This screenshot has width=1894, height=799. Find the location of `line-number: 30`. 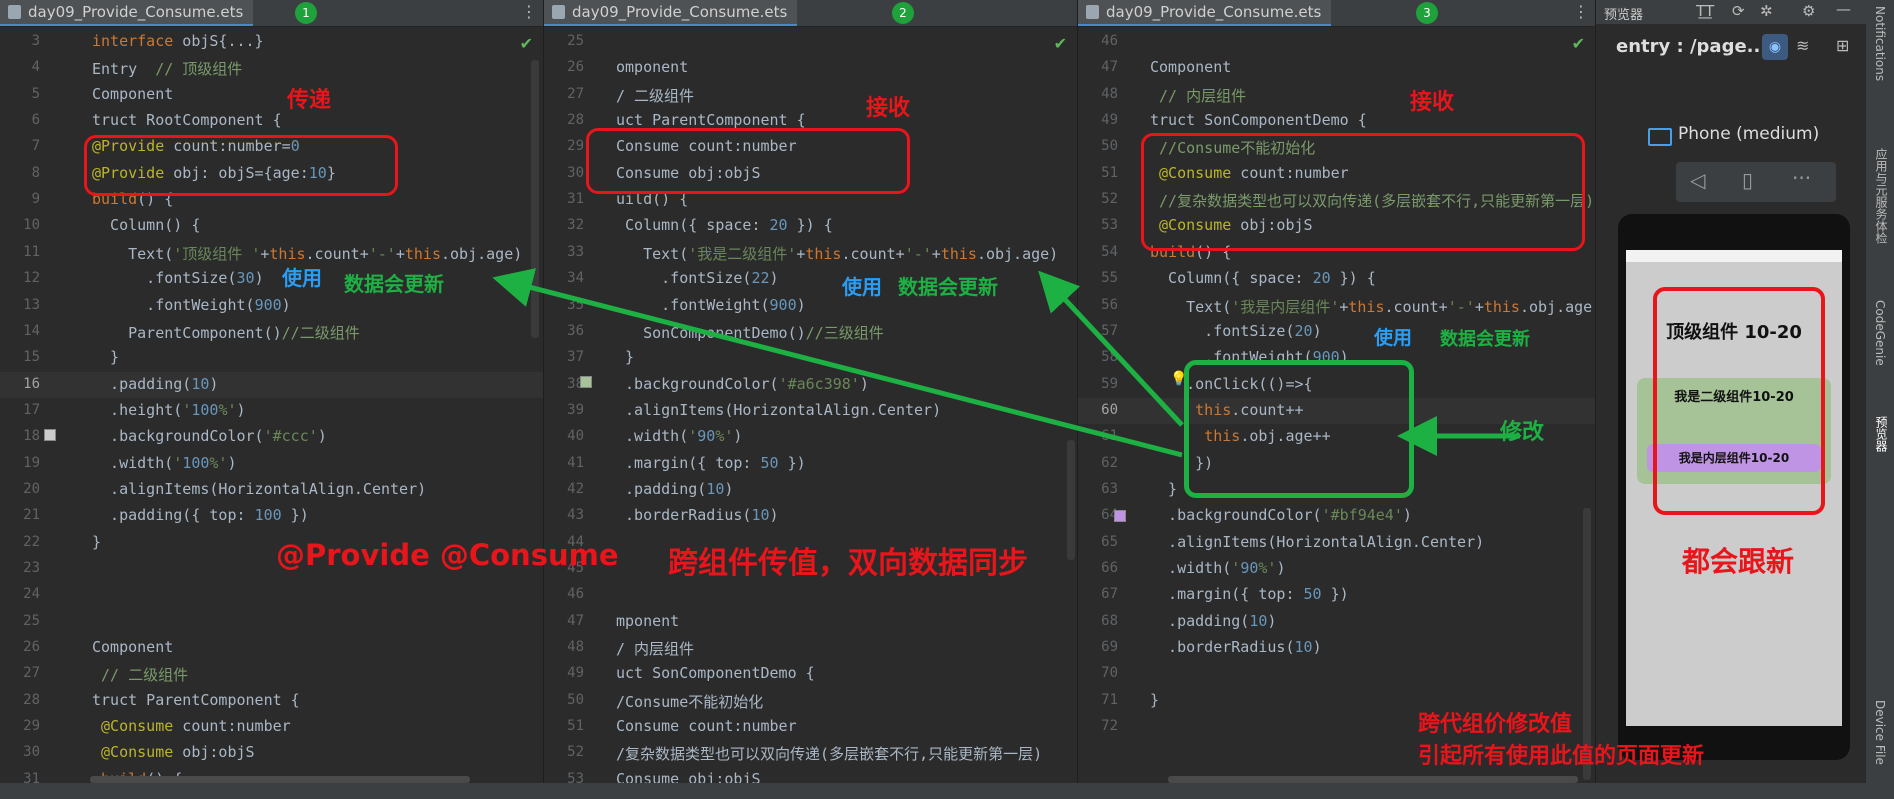

line-number: 30 is located at coordinates (575, 172).